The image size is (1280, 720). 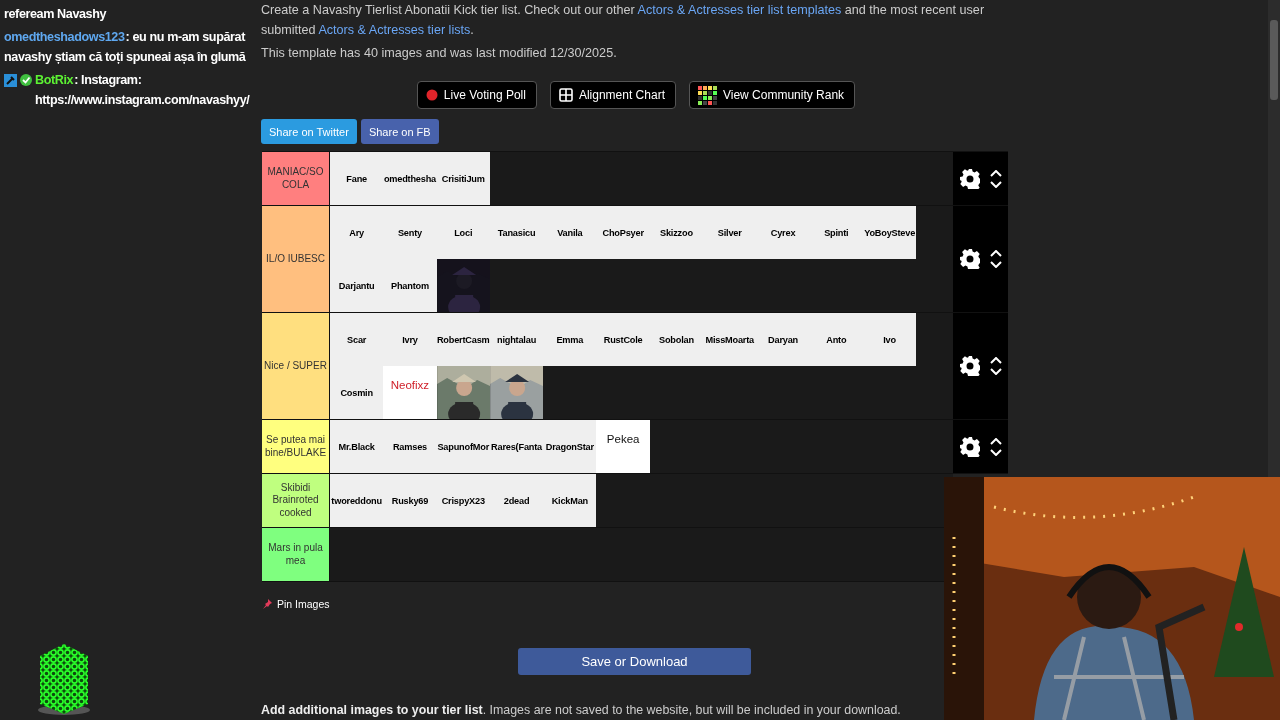 What do you see at coordinates (570, 339) in the screenshot?
I see `tier-item: Emma` at bounding box center [570, 339].